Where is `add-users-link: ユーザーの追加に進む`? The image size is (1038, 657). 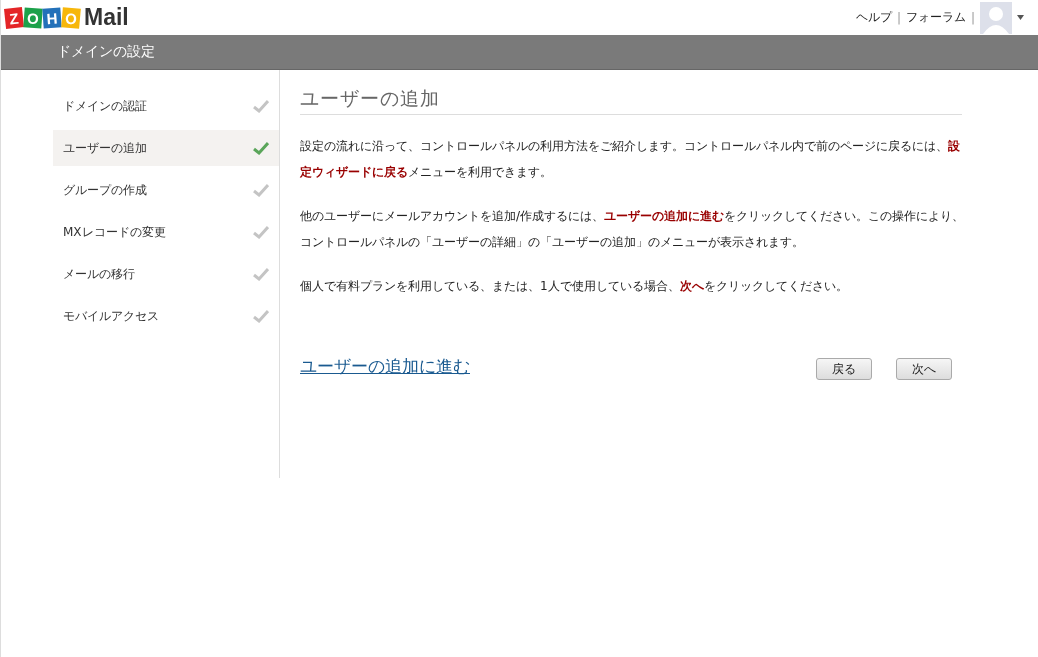 add-users-link: ユーザーの追加に進む is located at coordinates (385, 366).